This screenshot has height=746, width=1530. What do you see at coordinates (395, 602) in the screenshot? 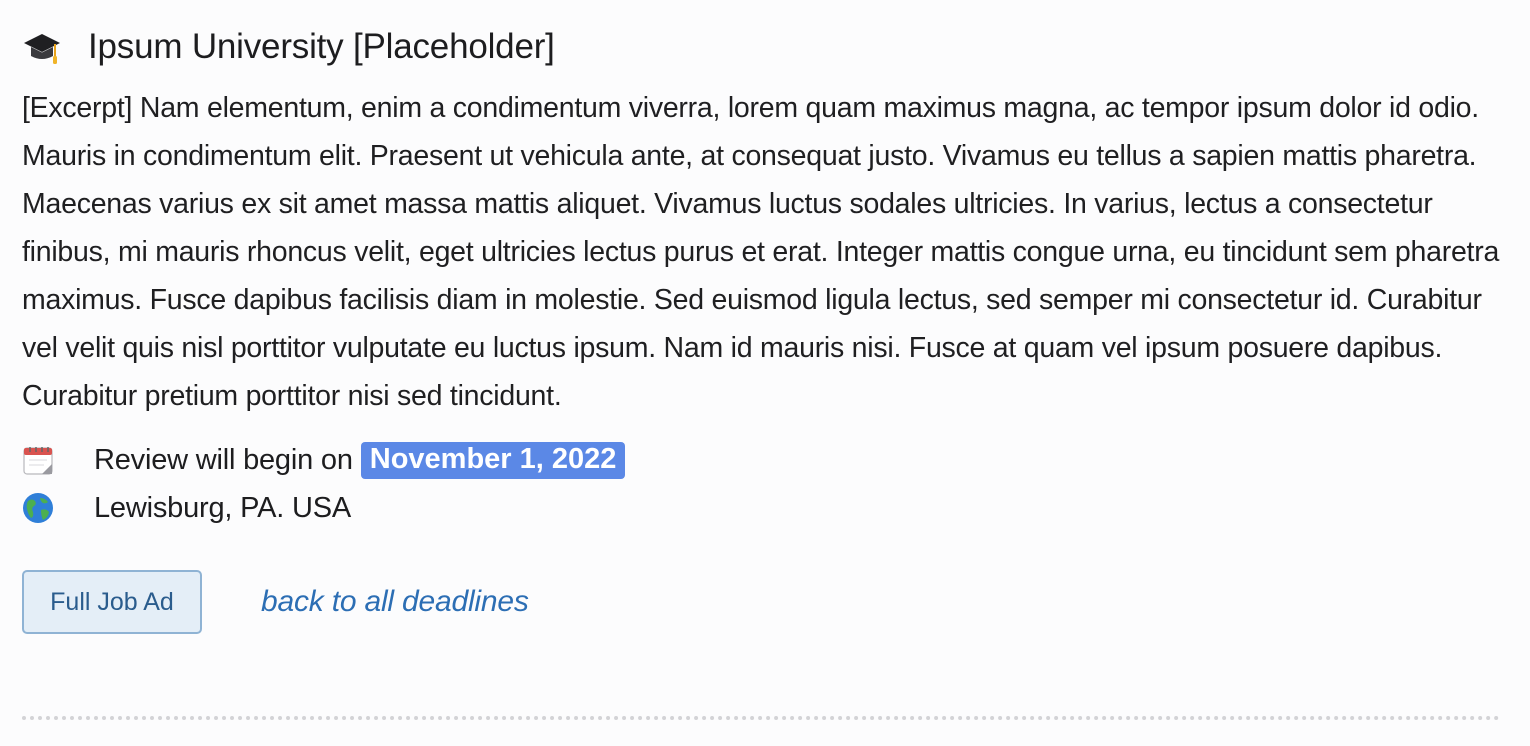
I see `back-to-all-deadlines-link: back to all deadlines` at bounding box center [395, 602].